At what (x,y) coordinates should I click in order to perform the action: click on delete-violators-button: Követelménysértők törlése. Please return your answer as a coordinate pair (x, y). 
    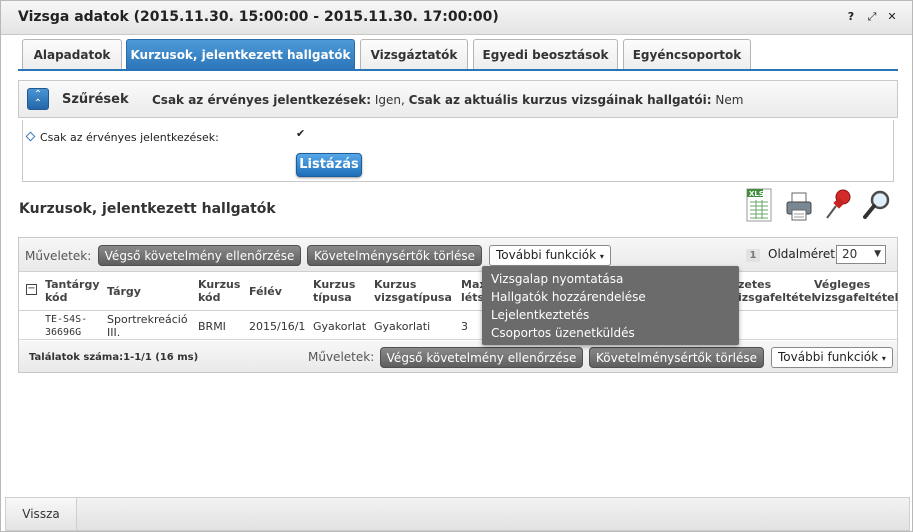
    Looking at the image, I should click on (394, 255).